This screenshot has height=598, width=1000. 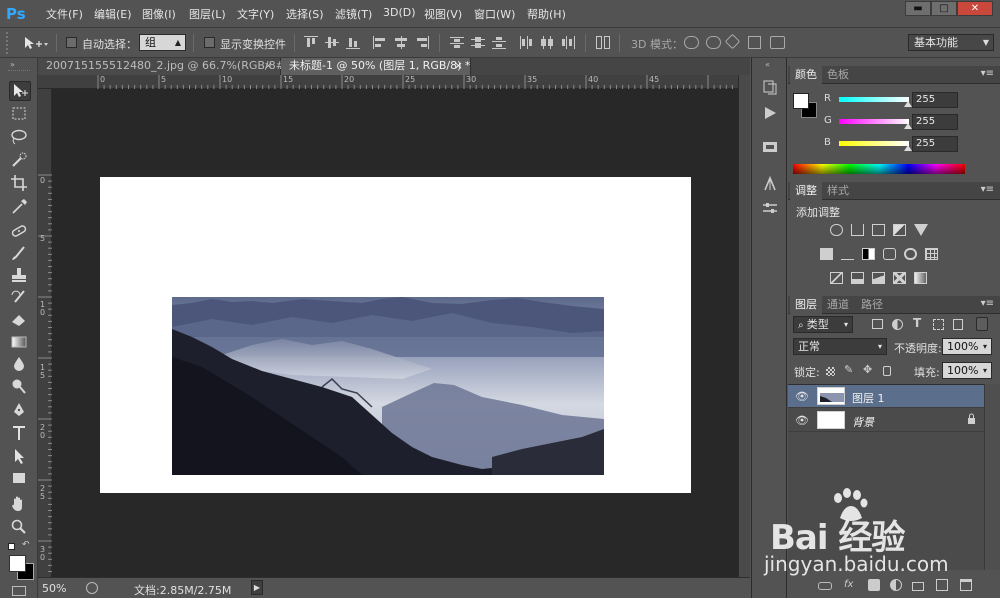 What do you see at coordinates (20, 457) in the screenshot?
I see `path-selection-tool` at bounding box center [20, 457].